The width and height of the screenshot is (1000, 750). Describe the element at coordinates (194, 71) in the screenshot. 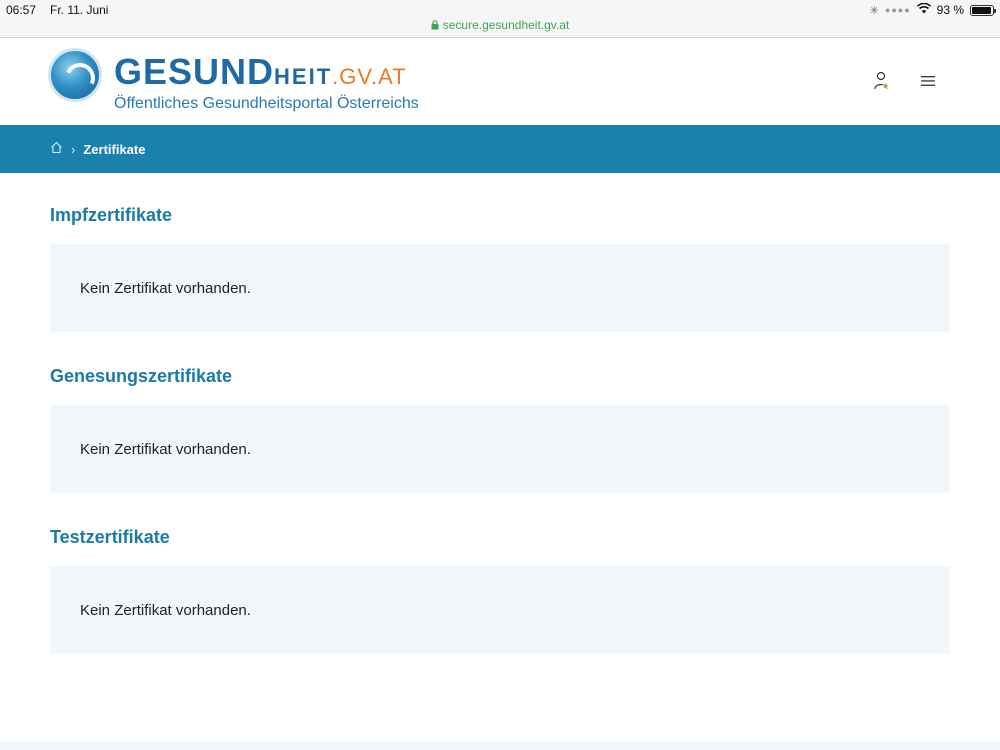

I see `logo-gesund: GESUND` at that location.